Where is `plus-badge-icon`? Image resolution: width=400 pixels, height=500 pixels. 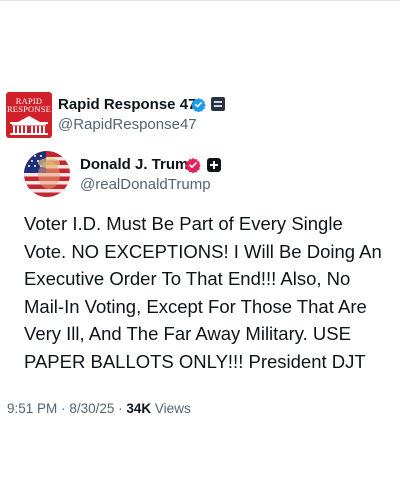
plus-badge-icon is located at coordinates (214, 165).